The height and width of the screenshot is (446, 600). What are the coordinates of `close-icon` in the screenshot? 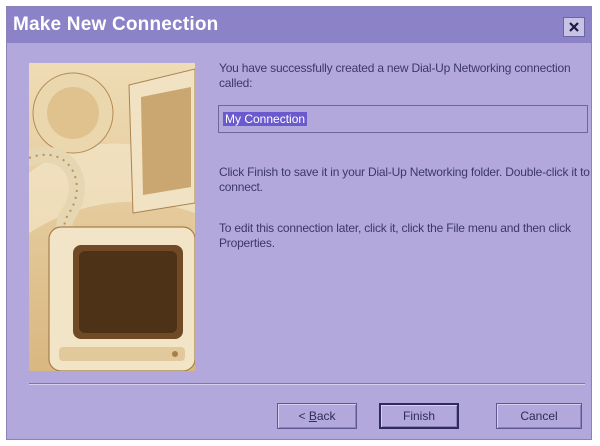 It's located at (574, 27).